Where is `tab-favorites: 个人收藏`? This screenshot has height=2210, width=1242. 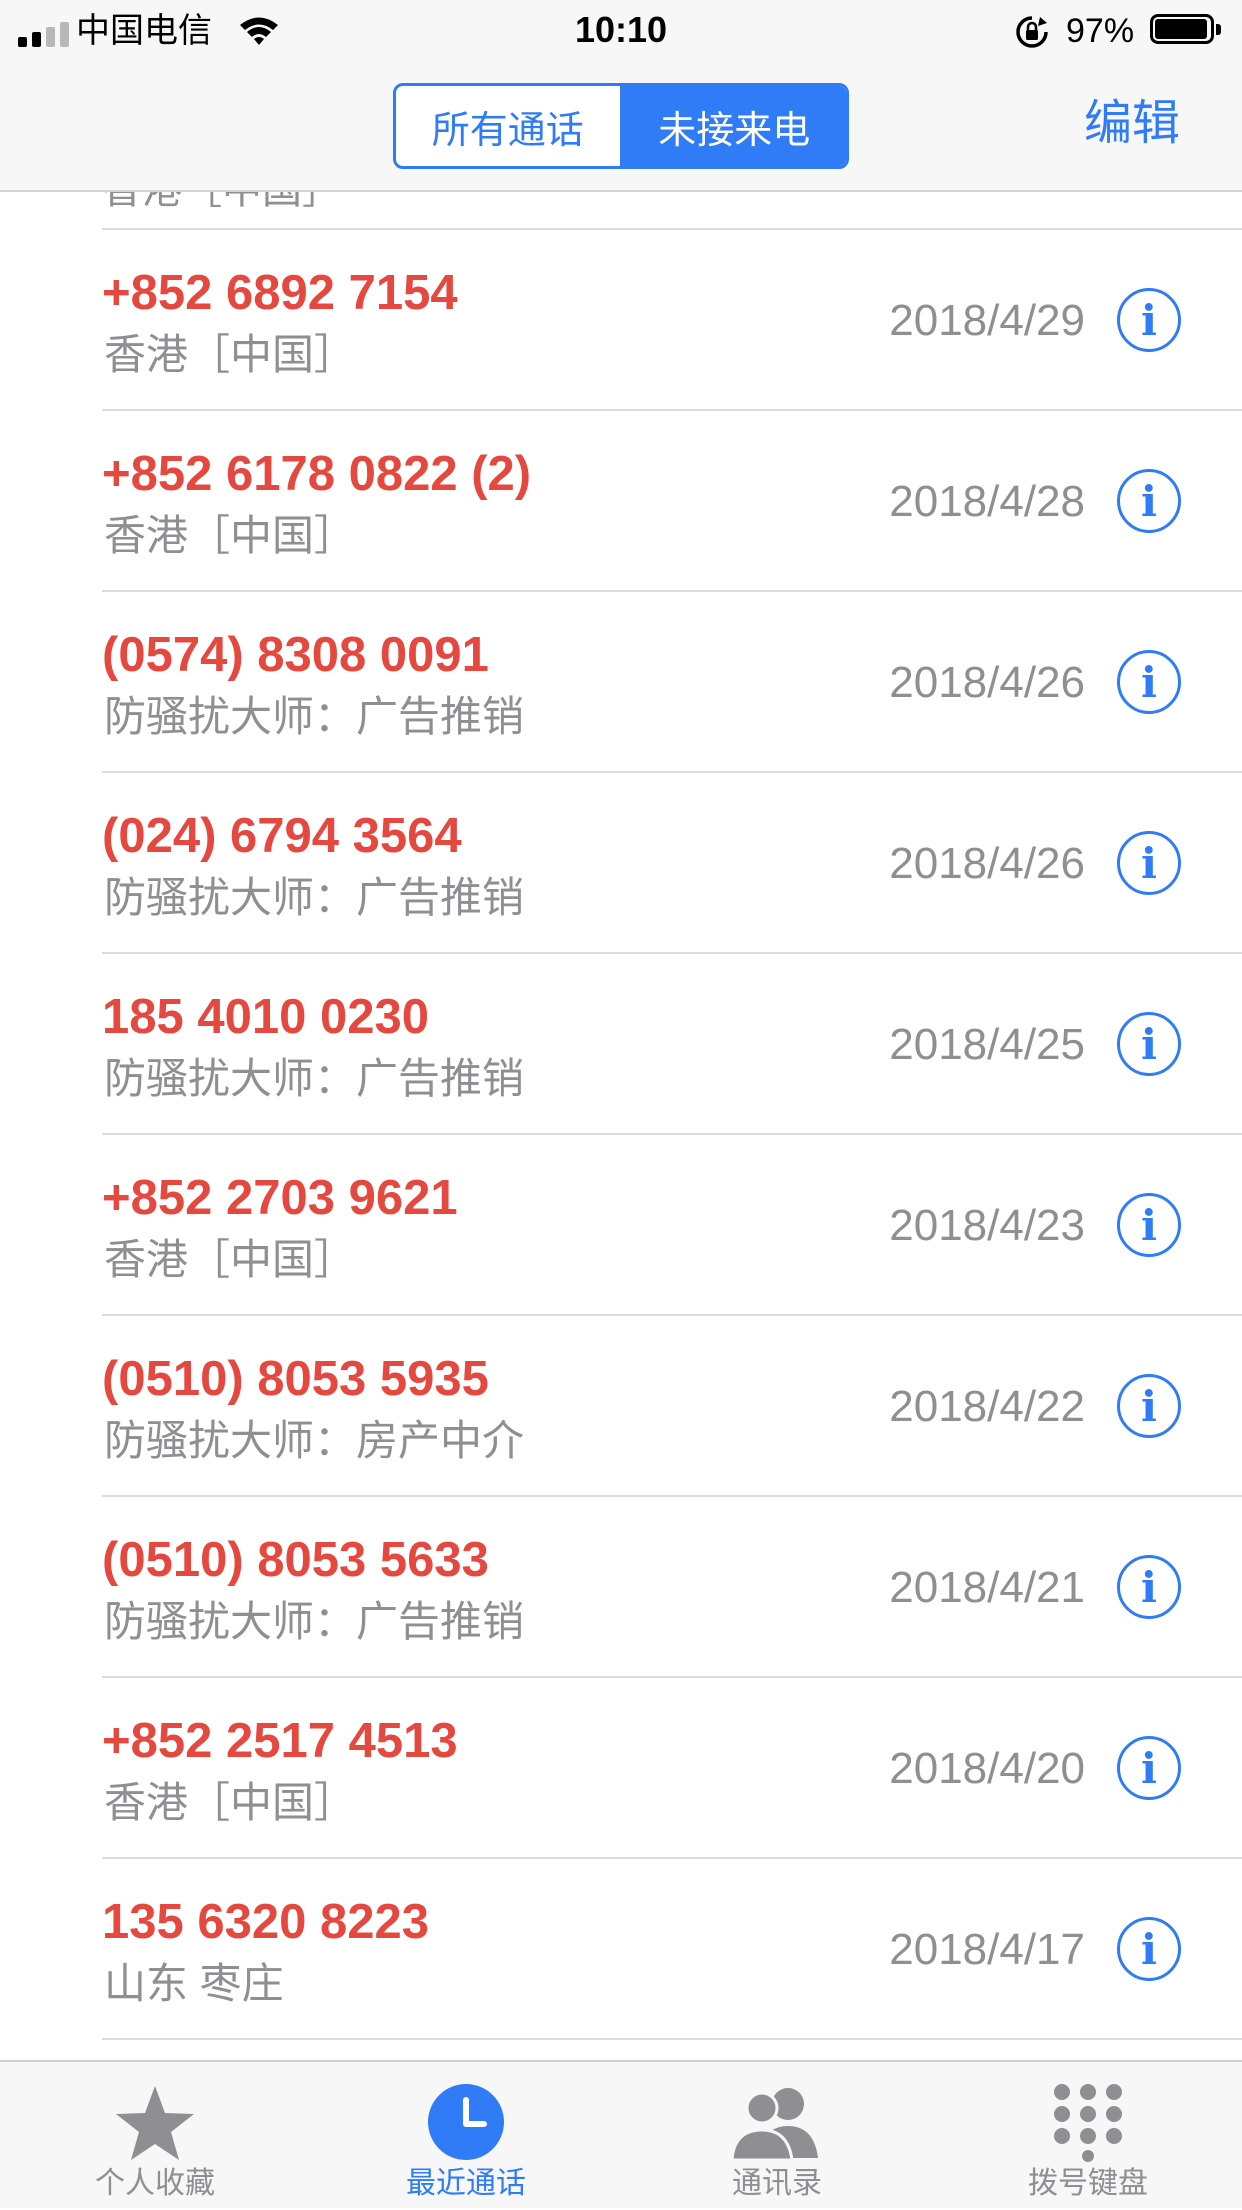 tab-favorites: 个人收藏 is located at coordinates (155, 2136).